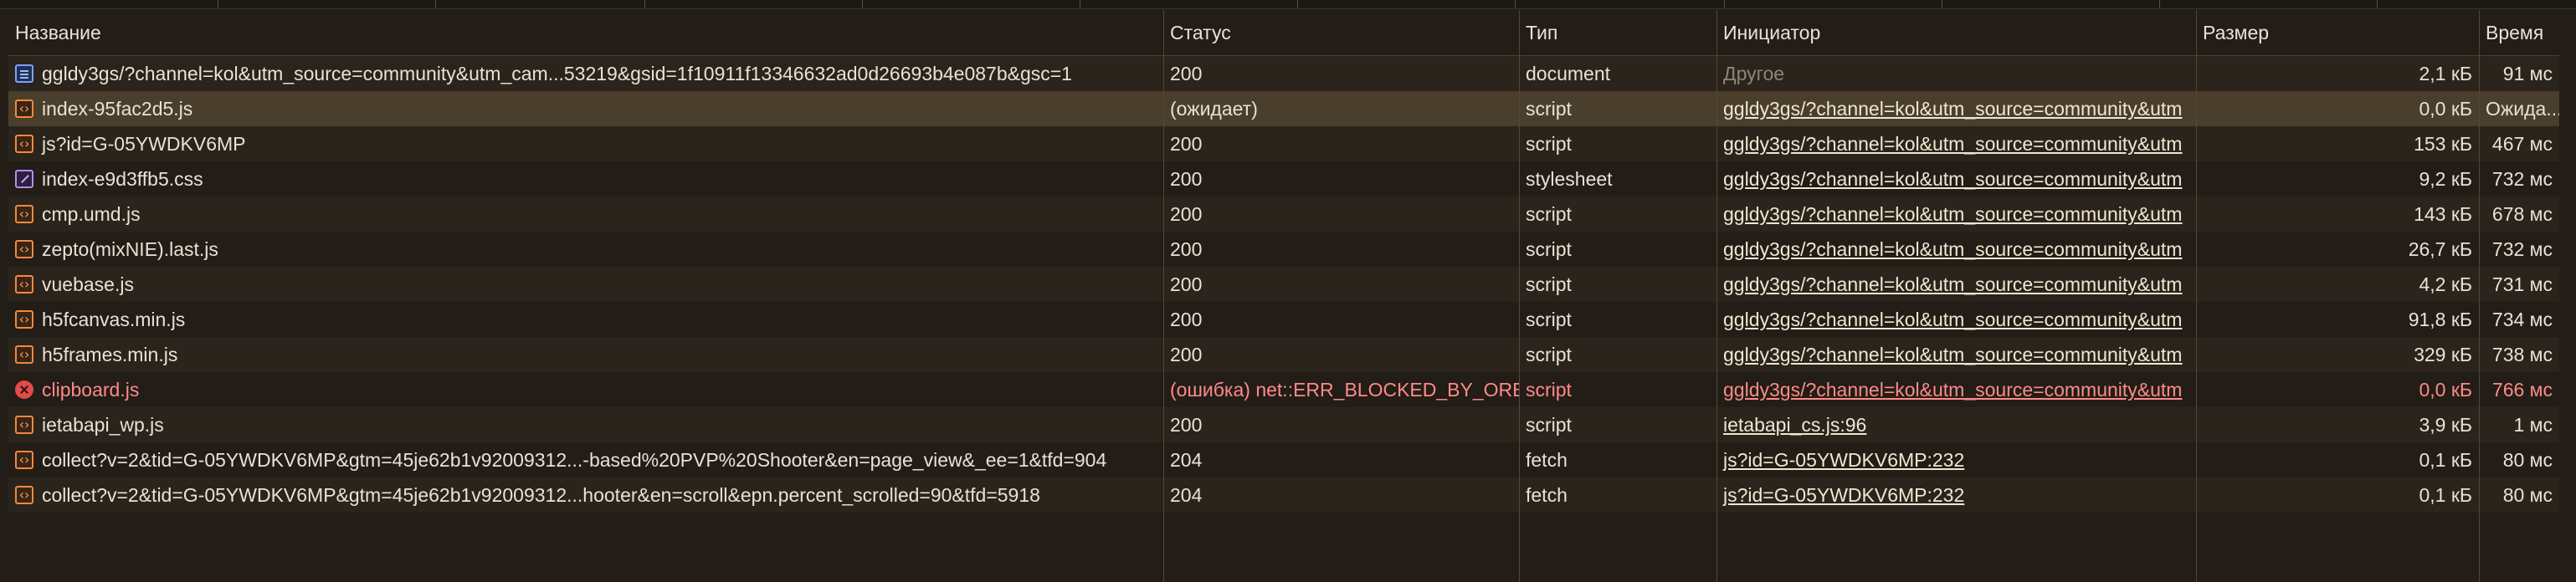 This screenshot has height=582, width=2576. What do you see at coordinates (117, 109) in the screenshot?
I see `name-text: index-95fac2d5.js` at bounding box center [117, 109].